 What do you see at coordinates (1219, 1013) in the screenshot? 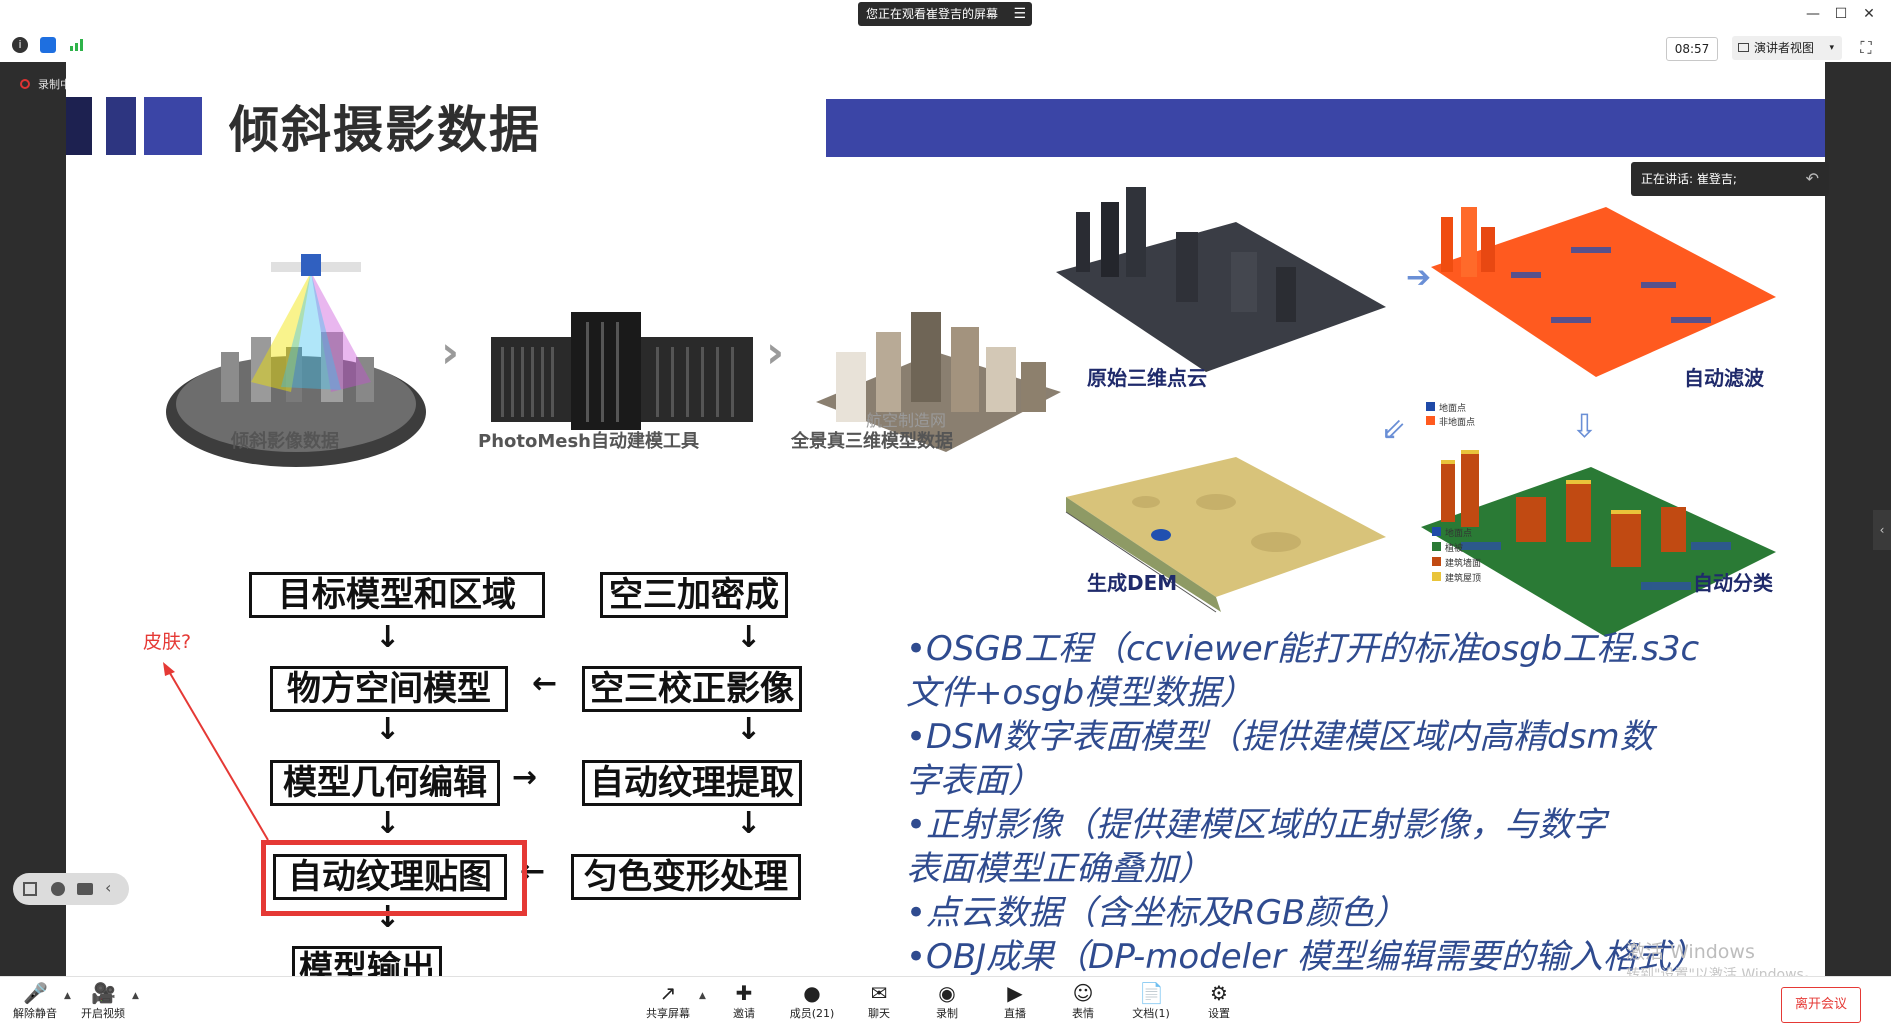
I see `settings-label: 设置` at bounding box center [1219, 1013].